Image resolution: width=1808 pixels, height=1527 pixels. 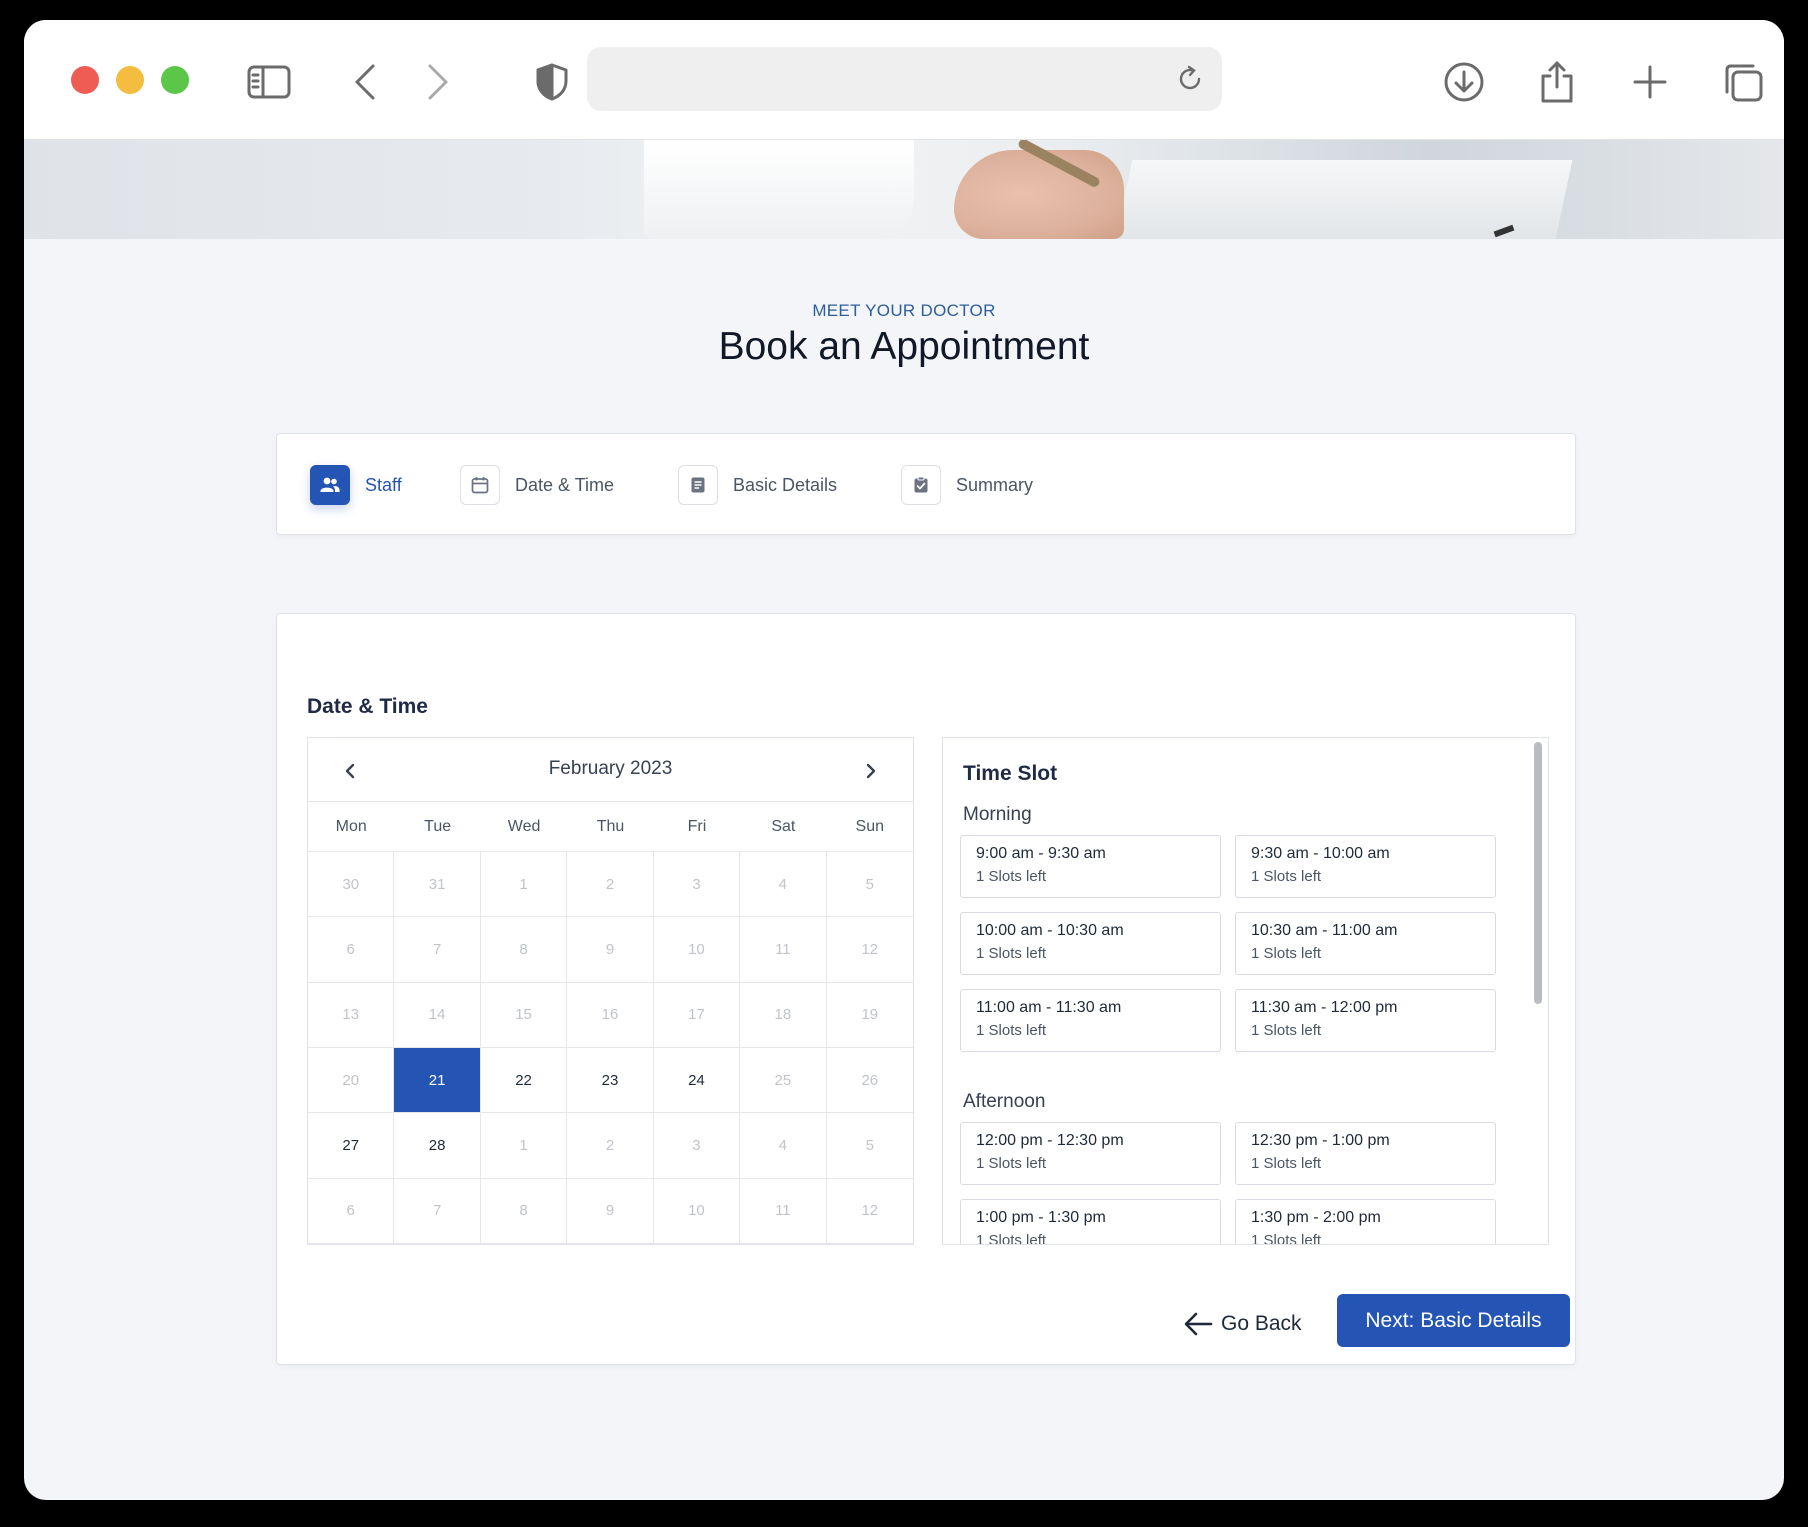 I want to click on calendar-day: 28, so click(x=437, y=1146).